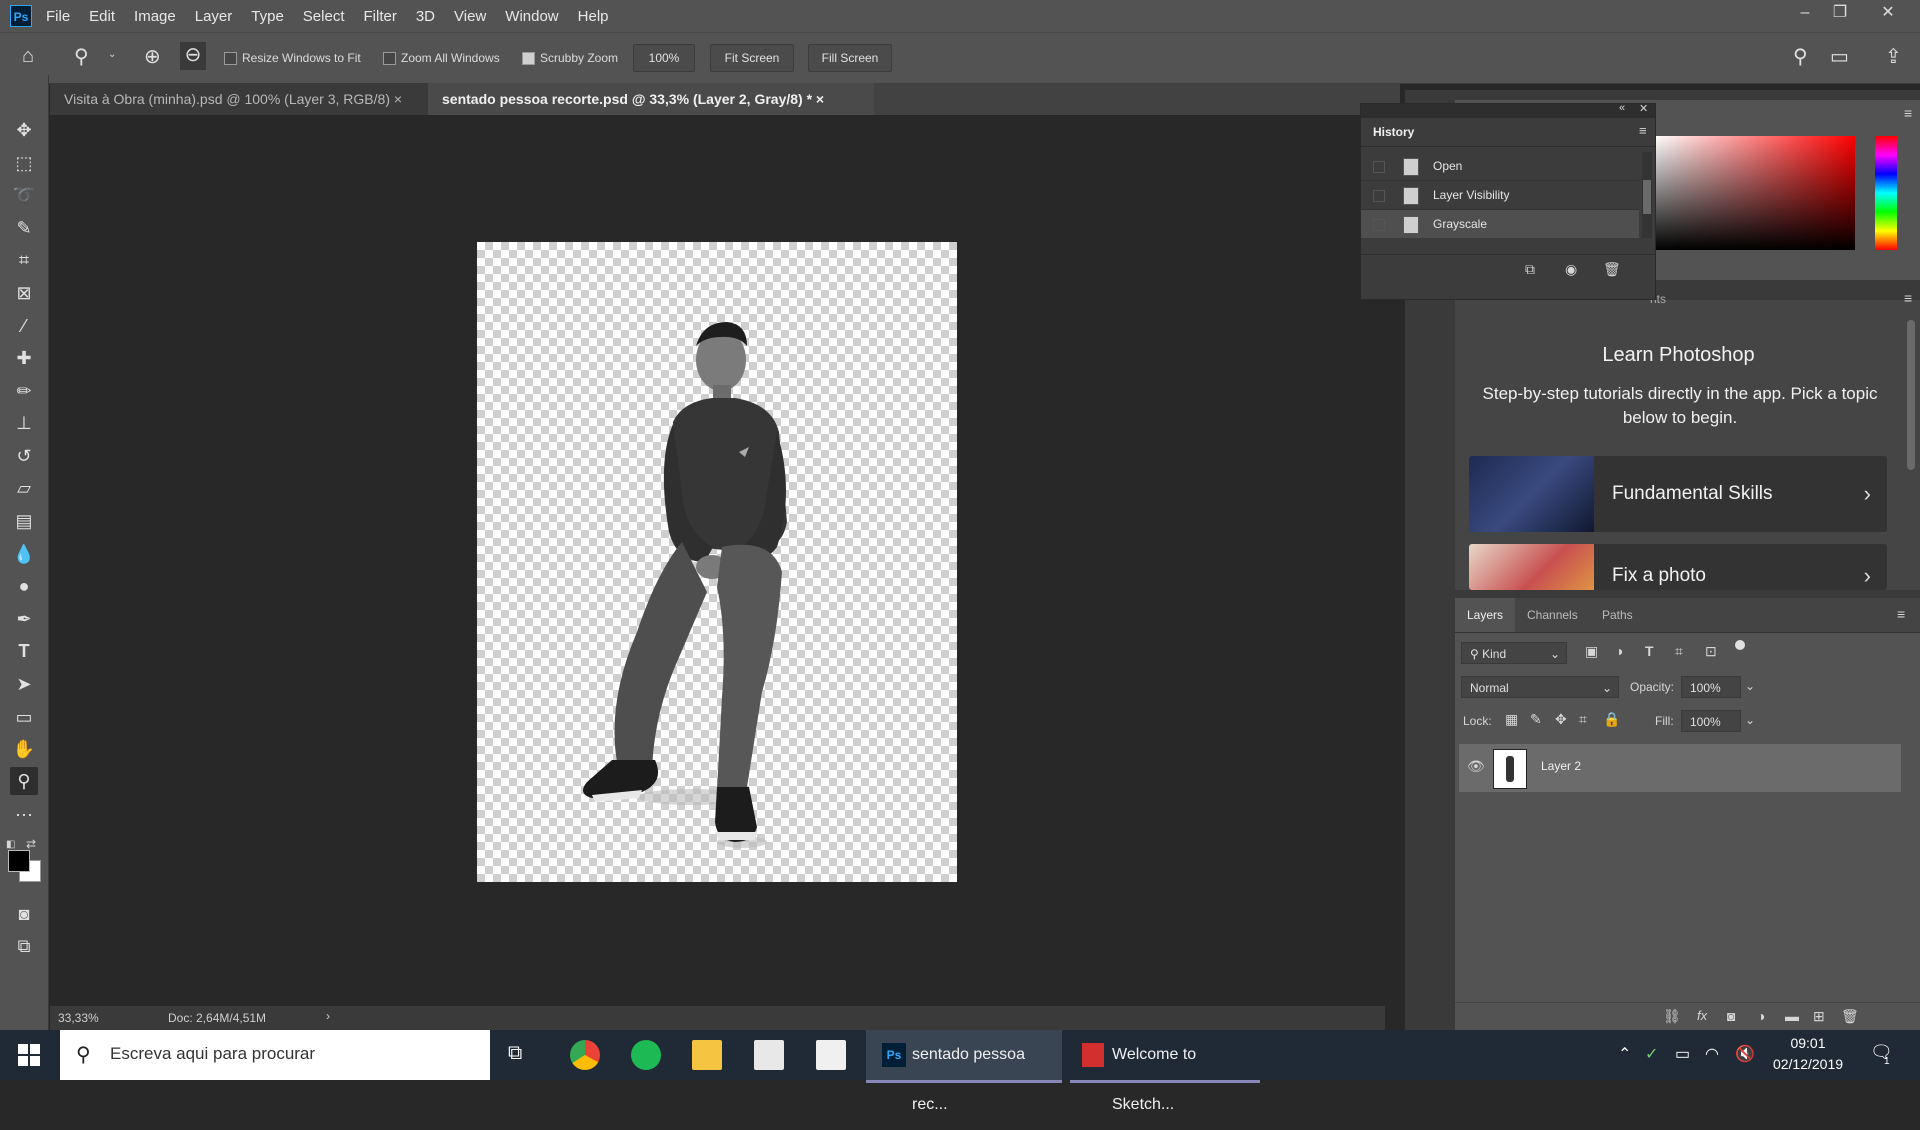 This screenshot has width=1920, height=1130. I want to click on healing-tool-icon: ✚, so click(24, 358).